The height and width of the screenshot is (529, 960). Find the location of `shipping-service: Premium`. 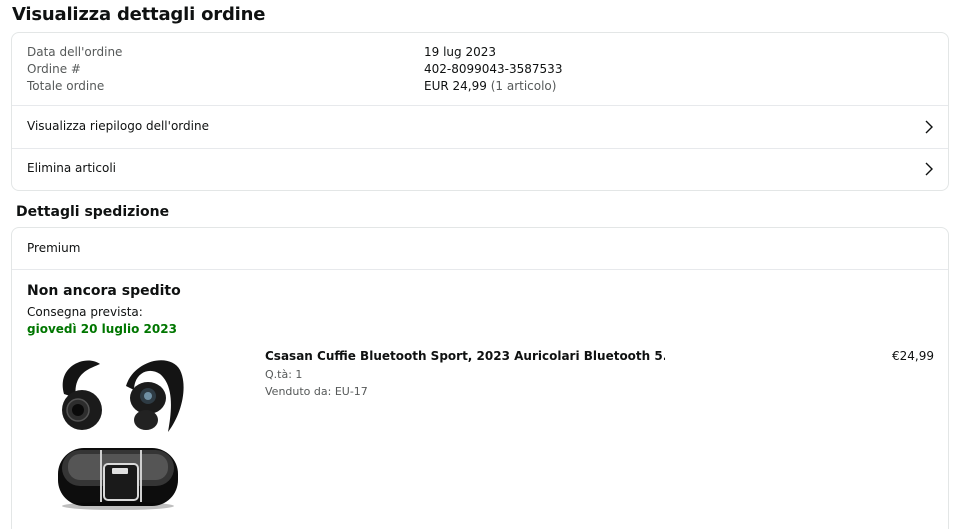

shipping-service: Premium is located at coordinates (54, 248).